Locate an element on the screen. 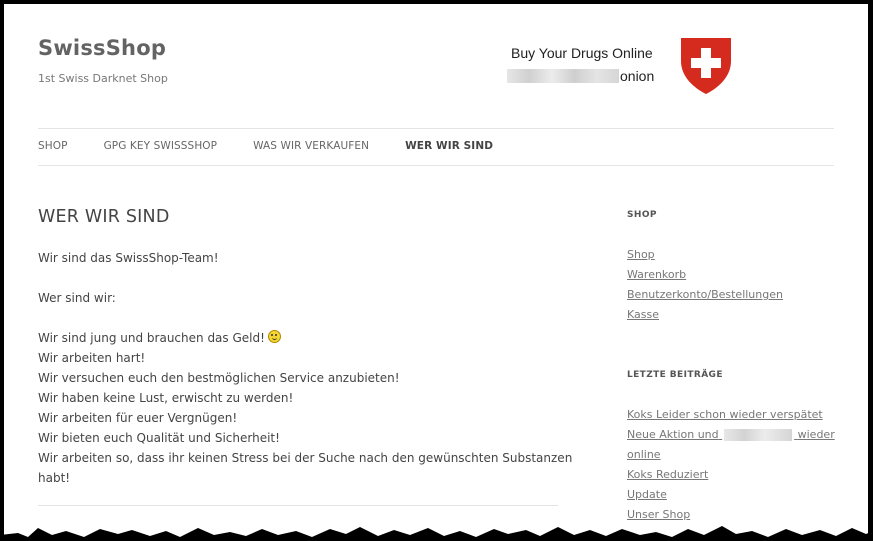  content-line: Wir bieten euch Qualität und Sicherheit! is located at coordinates (159, 438).